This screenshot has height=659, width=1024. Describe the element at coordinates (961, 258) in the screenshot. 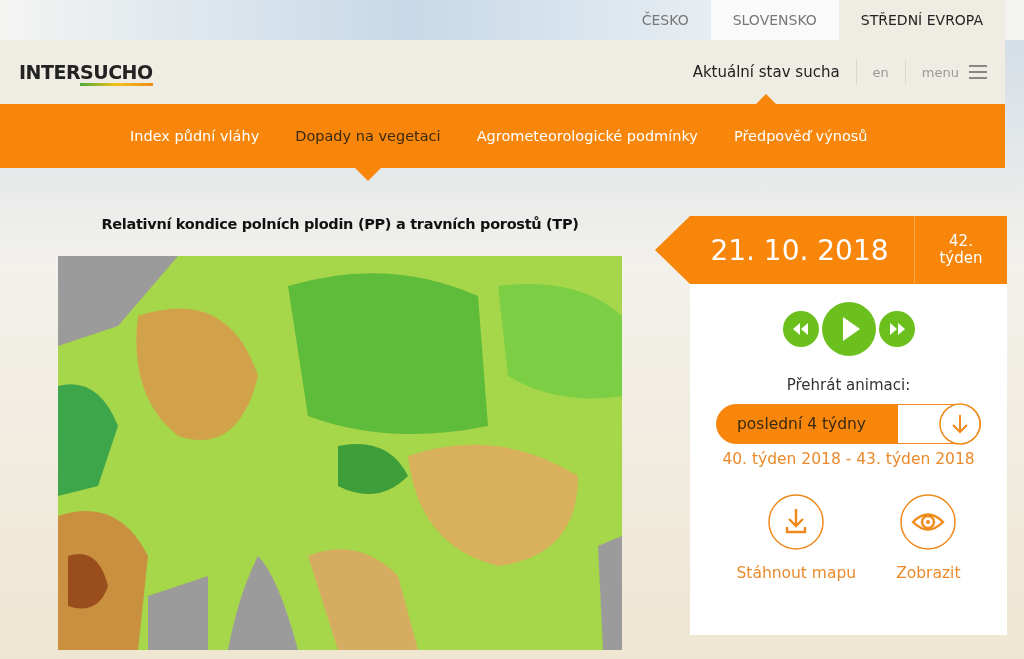

I see `week-label: týden` at that location.